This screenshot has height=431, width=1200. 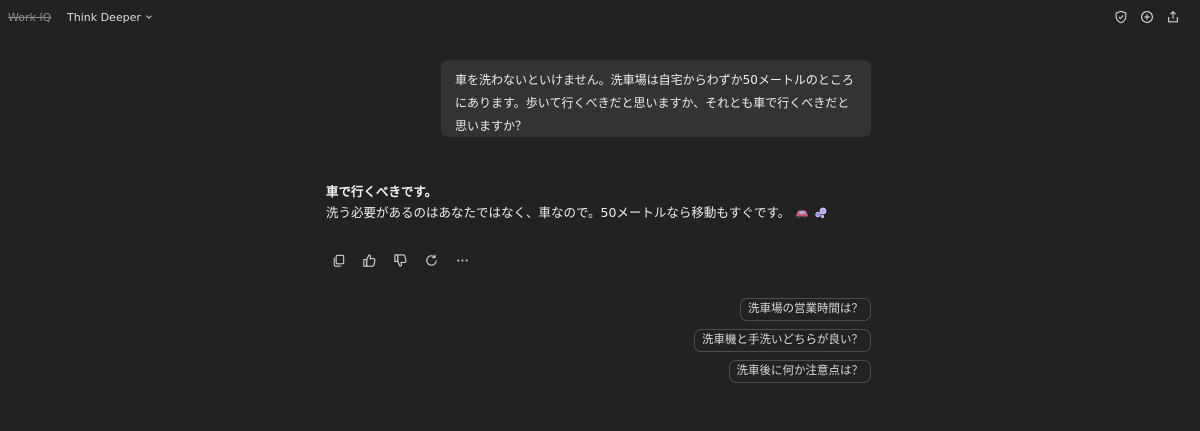 I want to click on suggestion-chip: 洗車後に何か注意点は？, so click(x=799, y=371).